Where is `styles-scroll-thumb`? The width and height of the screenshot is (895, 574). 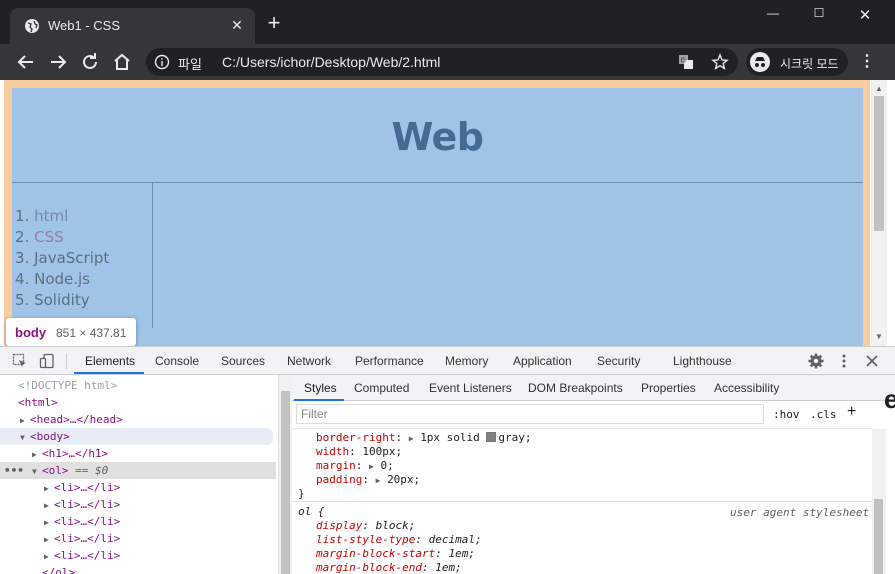 styles-scroll-thumb is located at coordinates (878, 536).